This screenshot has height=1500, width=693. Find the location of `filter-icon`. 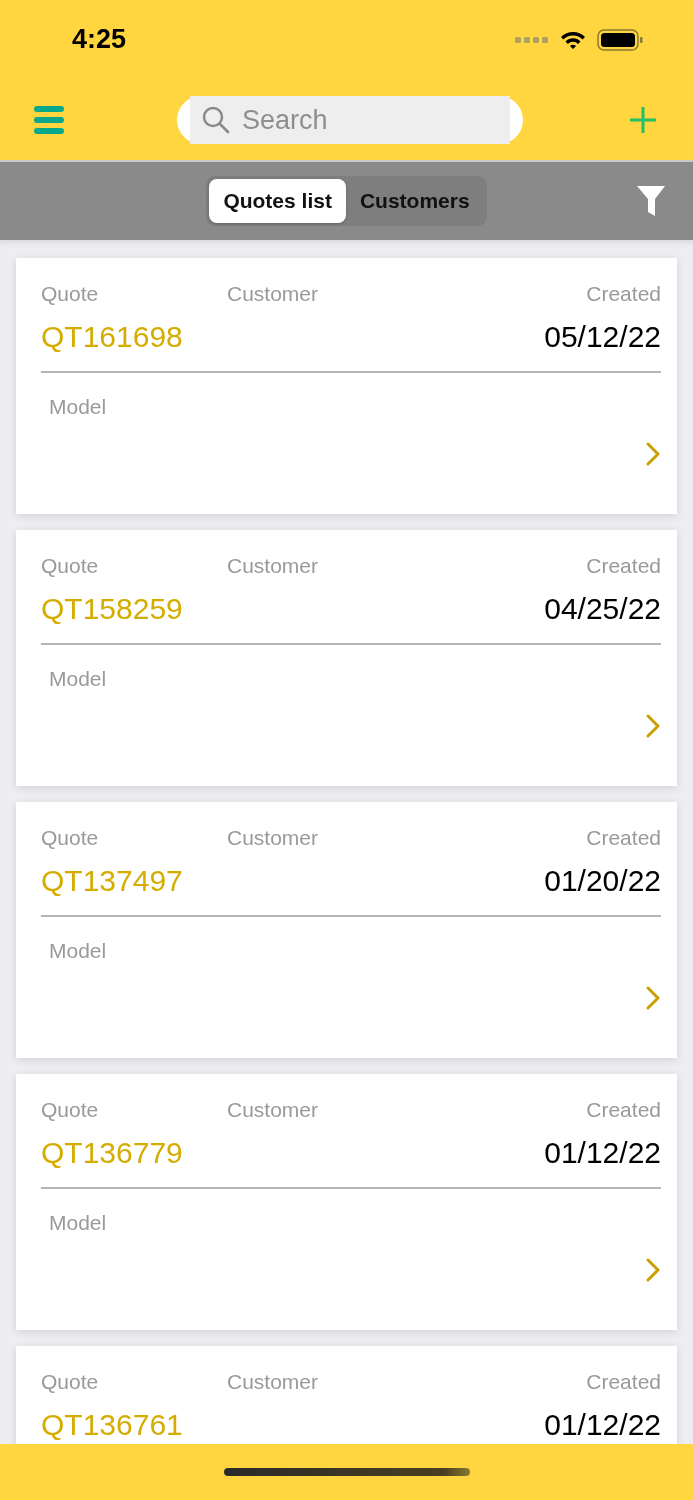

filter-icon is located at coordinates (651, 201).